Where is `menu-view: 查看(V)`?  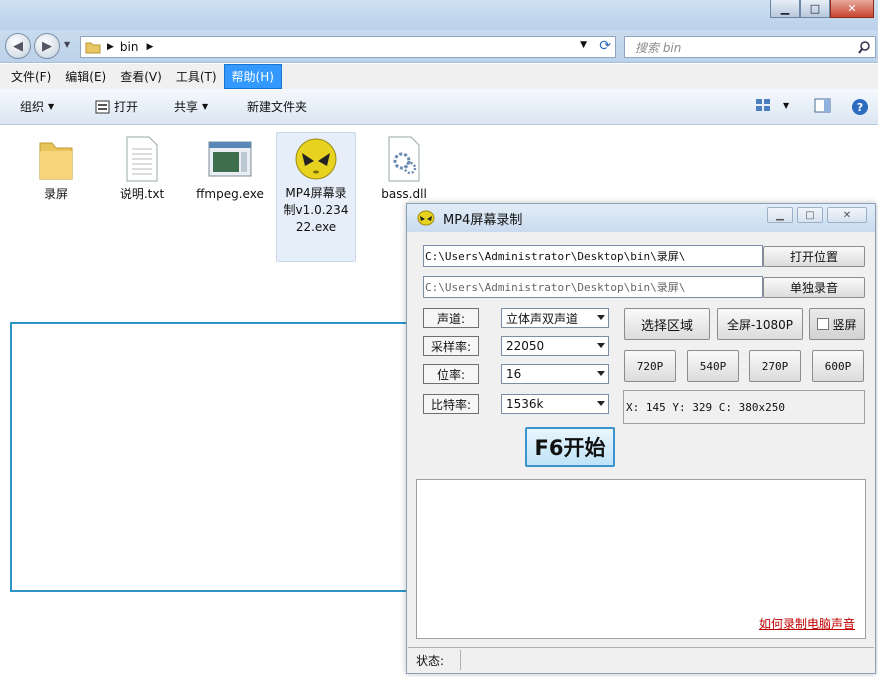 menu-view: 查看(V) is located at coordinates (141, 76).